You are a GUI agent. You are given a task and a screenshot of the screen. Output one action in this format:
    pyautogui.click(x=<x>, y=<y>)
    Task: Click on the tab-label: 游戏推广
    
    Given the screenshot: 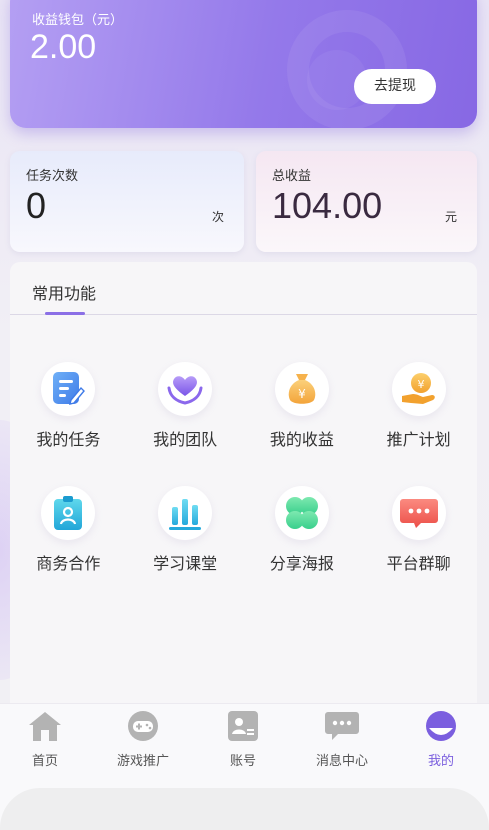 What is the action you would take?
    pyautogui.click(x=142, y=761)
    